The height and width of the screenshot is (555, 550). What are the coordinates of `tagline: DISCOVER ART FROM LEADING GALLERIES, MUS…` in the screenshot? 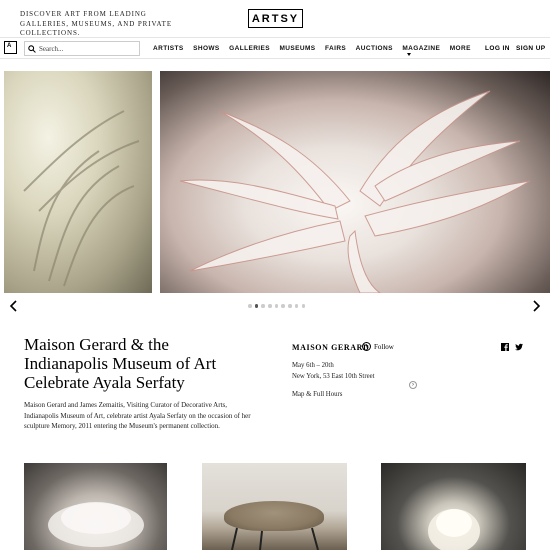 It's located at (96, 23).